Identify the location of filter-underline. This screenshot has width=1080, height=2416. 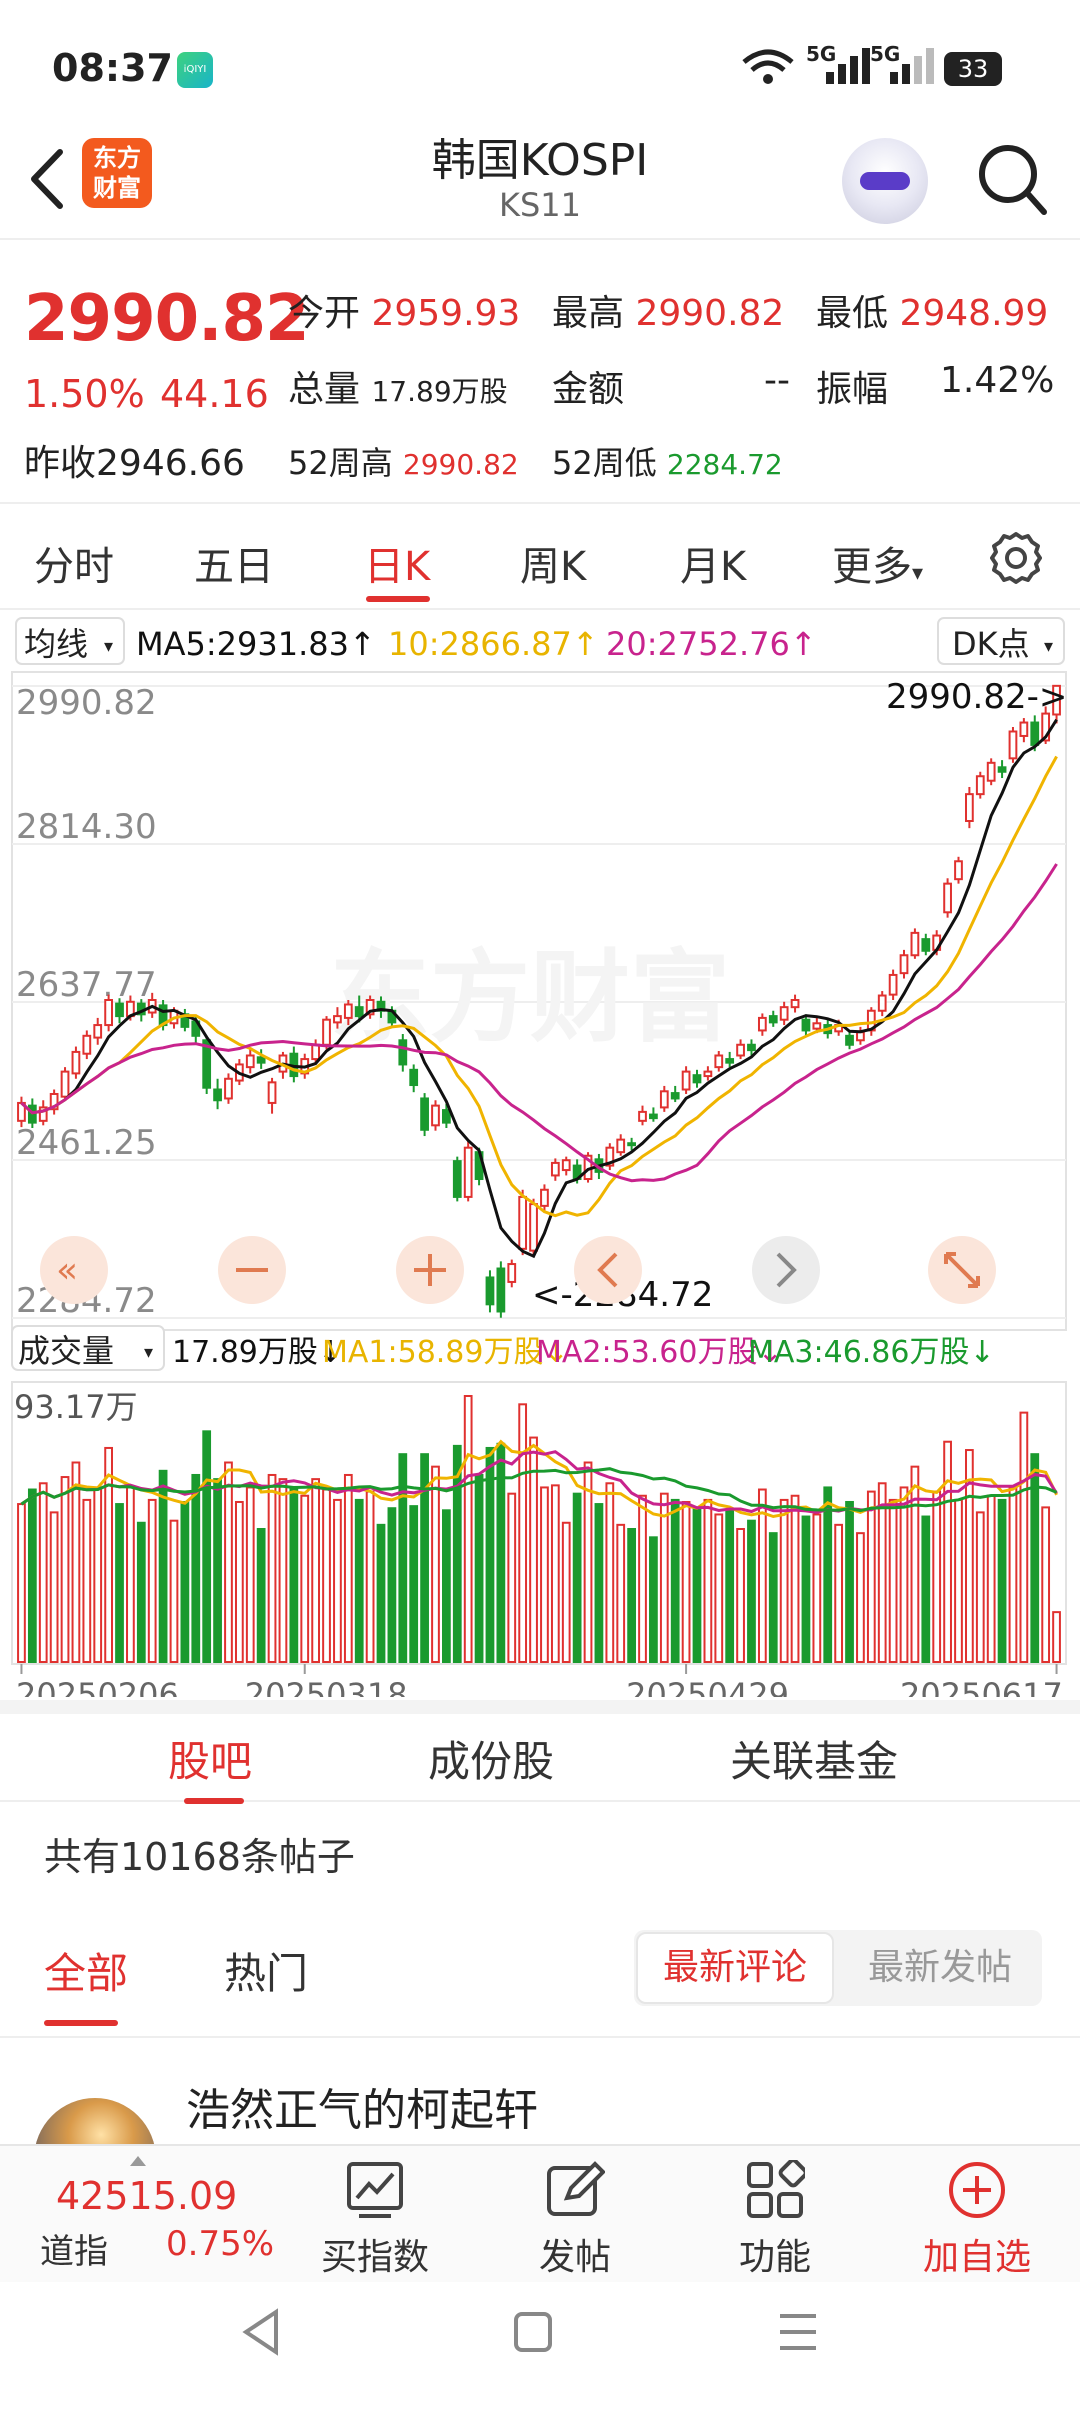
(81, 2023).